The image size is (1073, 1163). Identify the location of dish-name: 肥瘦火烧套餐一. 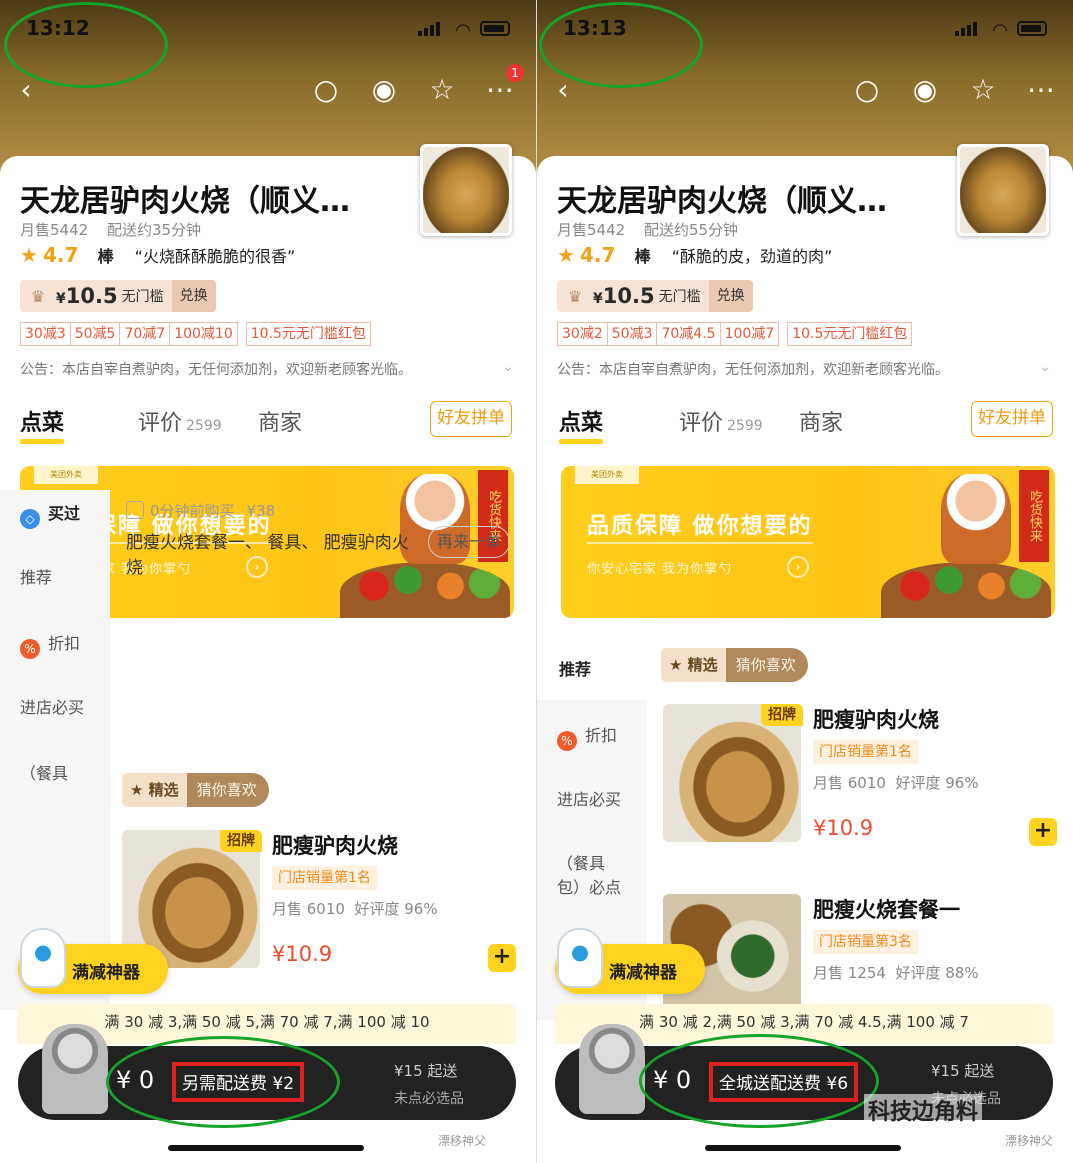
(886, 910).